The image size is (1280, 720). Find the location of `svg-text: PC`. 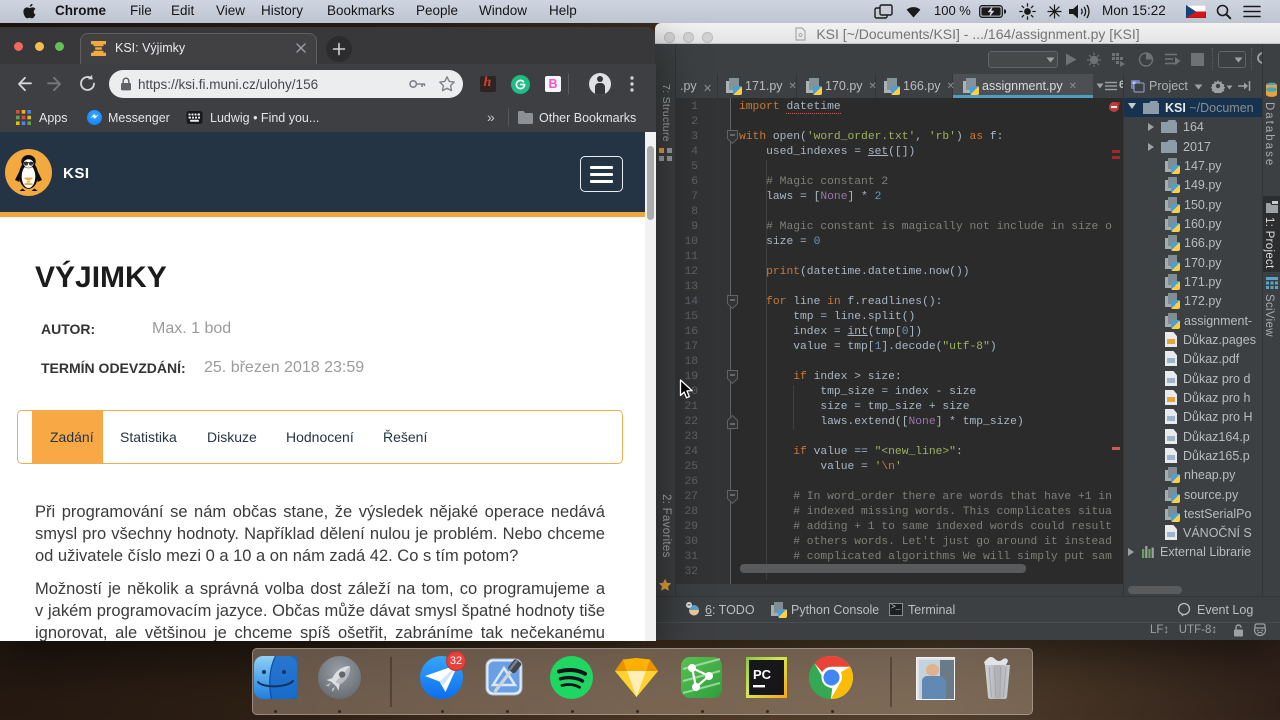

svg-text: PC is located at coordinates (762, 674).